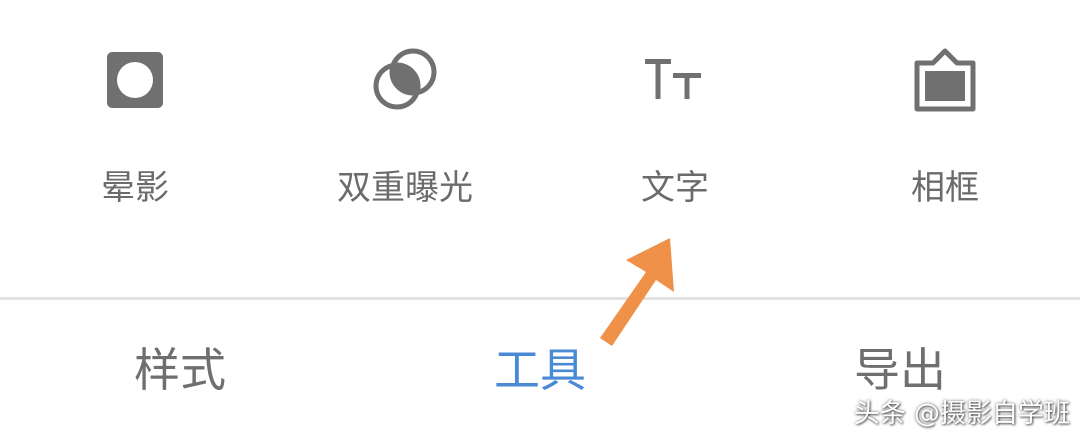  What do you see at coordinates (405, 125) in the screenshot?
I see `tool-double-exposure: 双重曝光` at bounding box center [405, 125].